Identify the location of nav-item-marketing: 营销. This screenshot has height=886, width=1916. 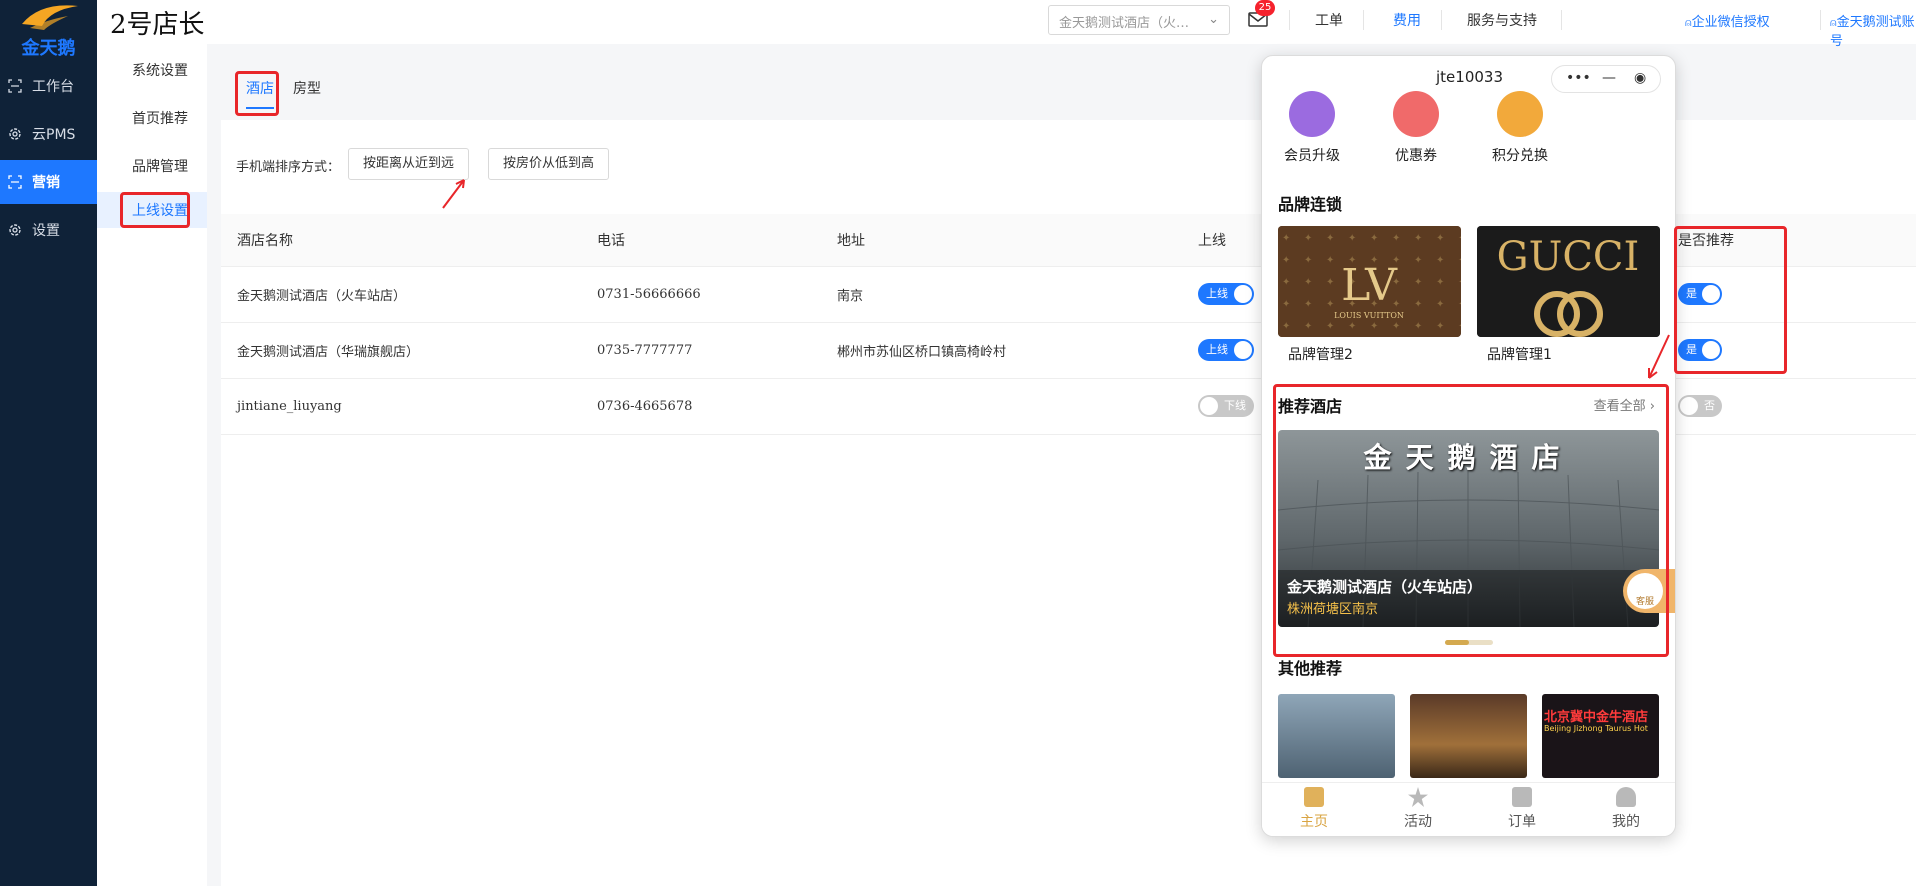
(48, 182).